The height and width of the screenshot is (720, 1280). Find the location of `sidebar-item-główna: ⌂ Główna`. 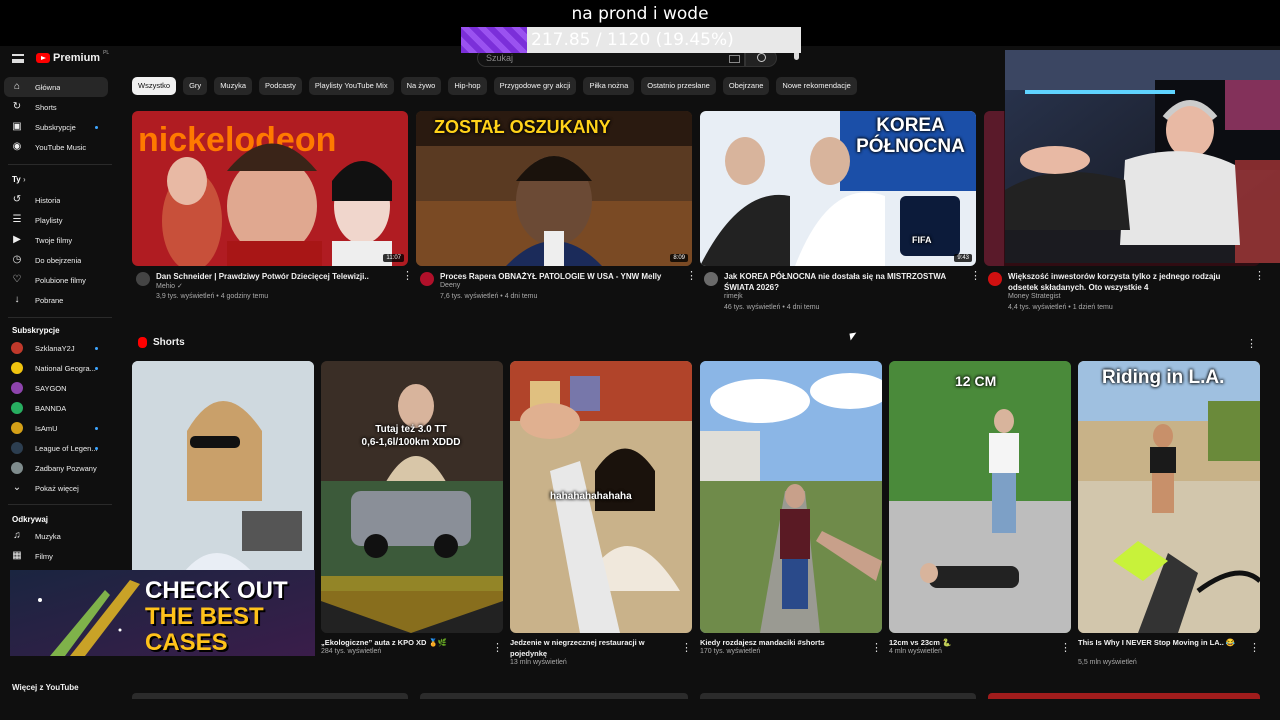

sidebar-item-główna: ⌂ Główna is located at coordinates (56, 87).